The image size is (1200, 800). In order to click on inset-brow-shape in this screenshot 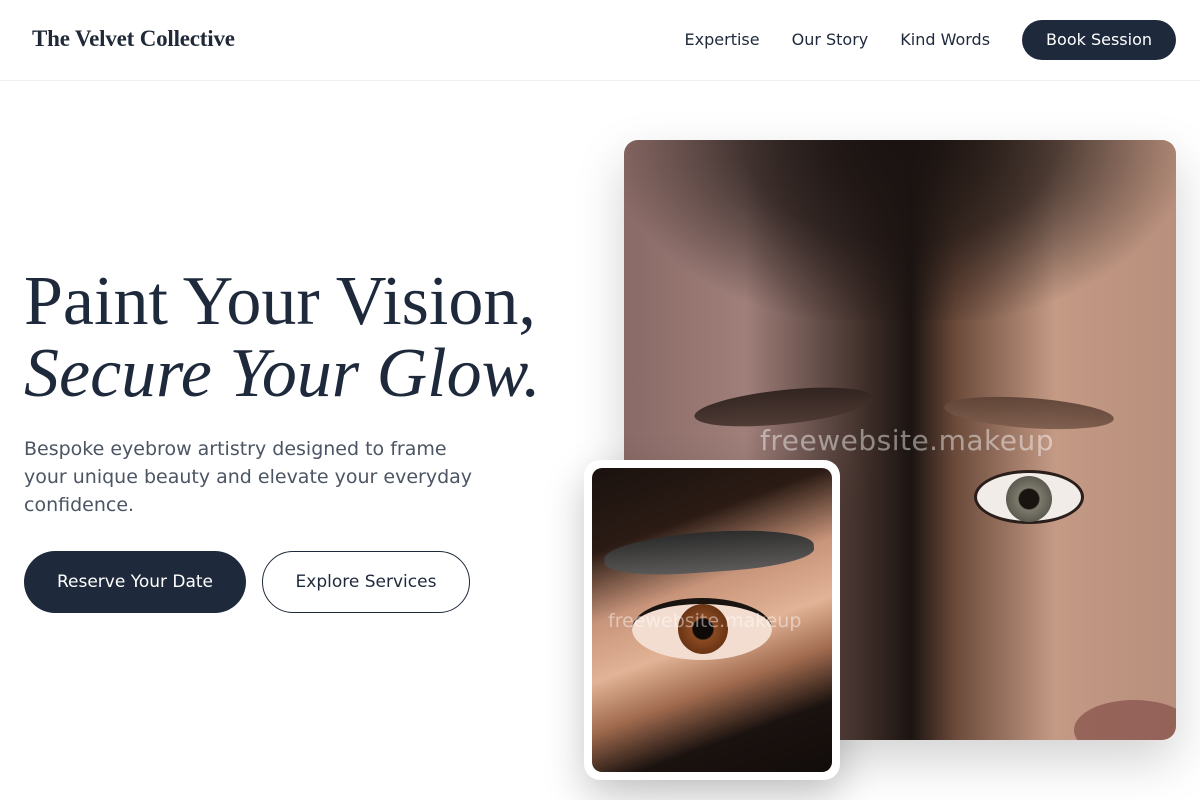, I will do `click(709, 552)`.